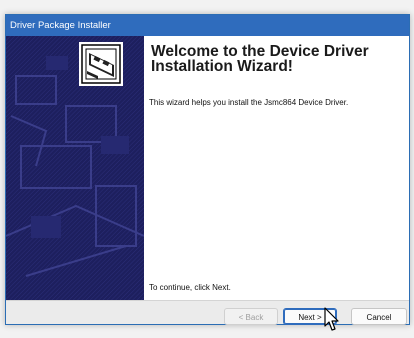  Describe the element at coordinates (379, 316) in the screenshot. I see `cancel-button: Cancel` at that location.